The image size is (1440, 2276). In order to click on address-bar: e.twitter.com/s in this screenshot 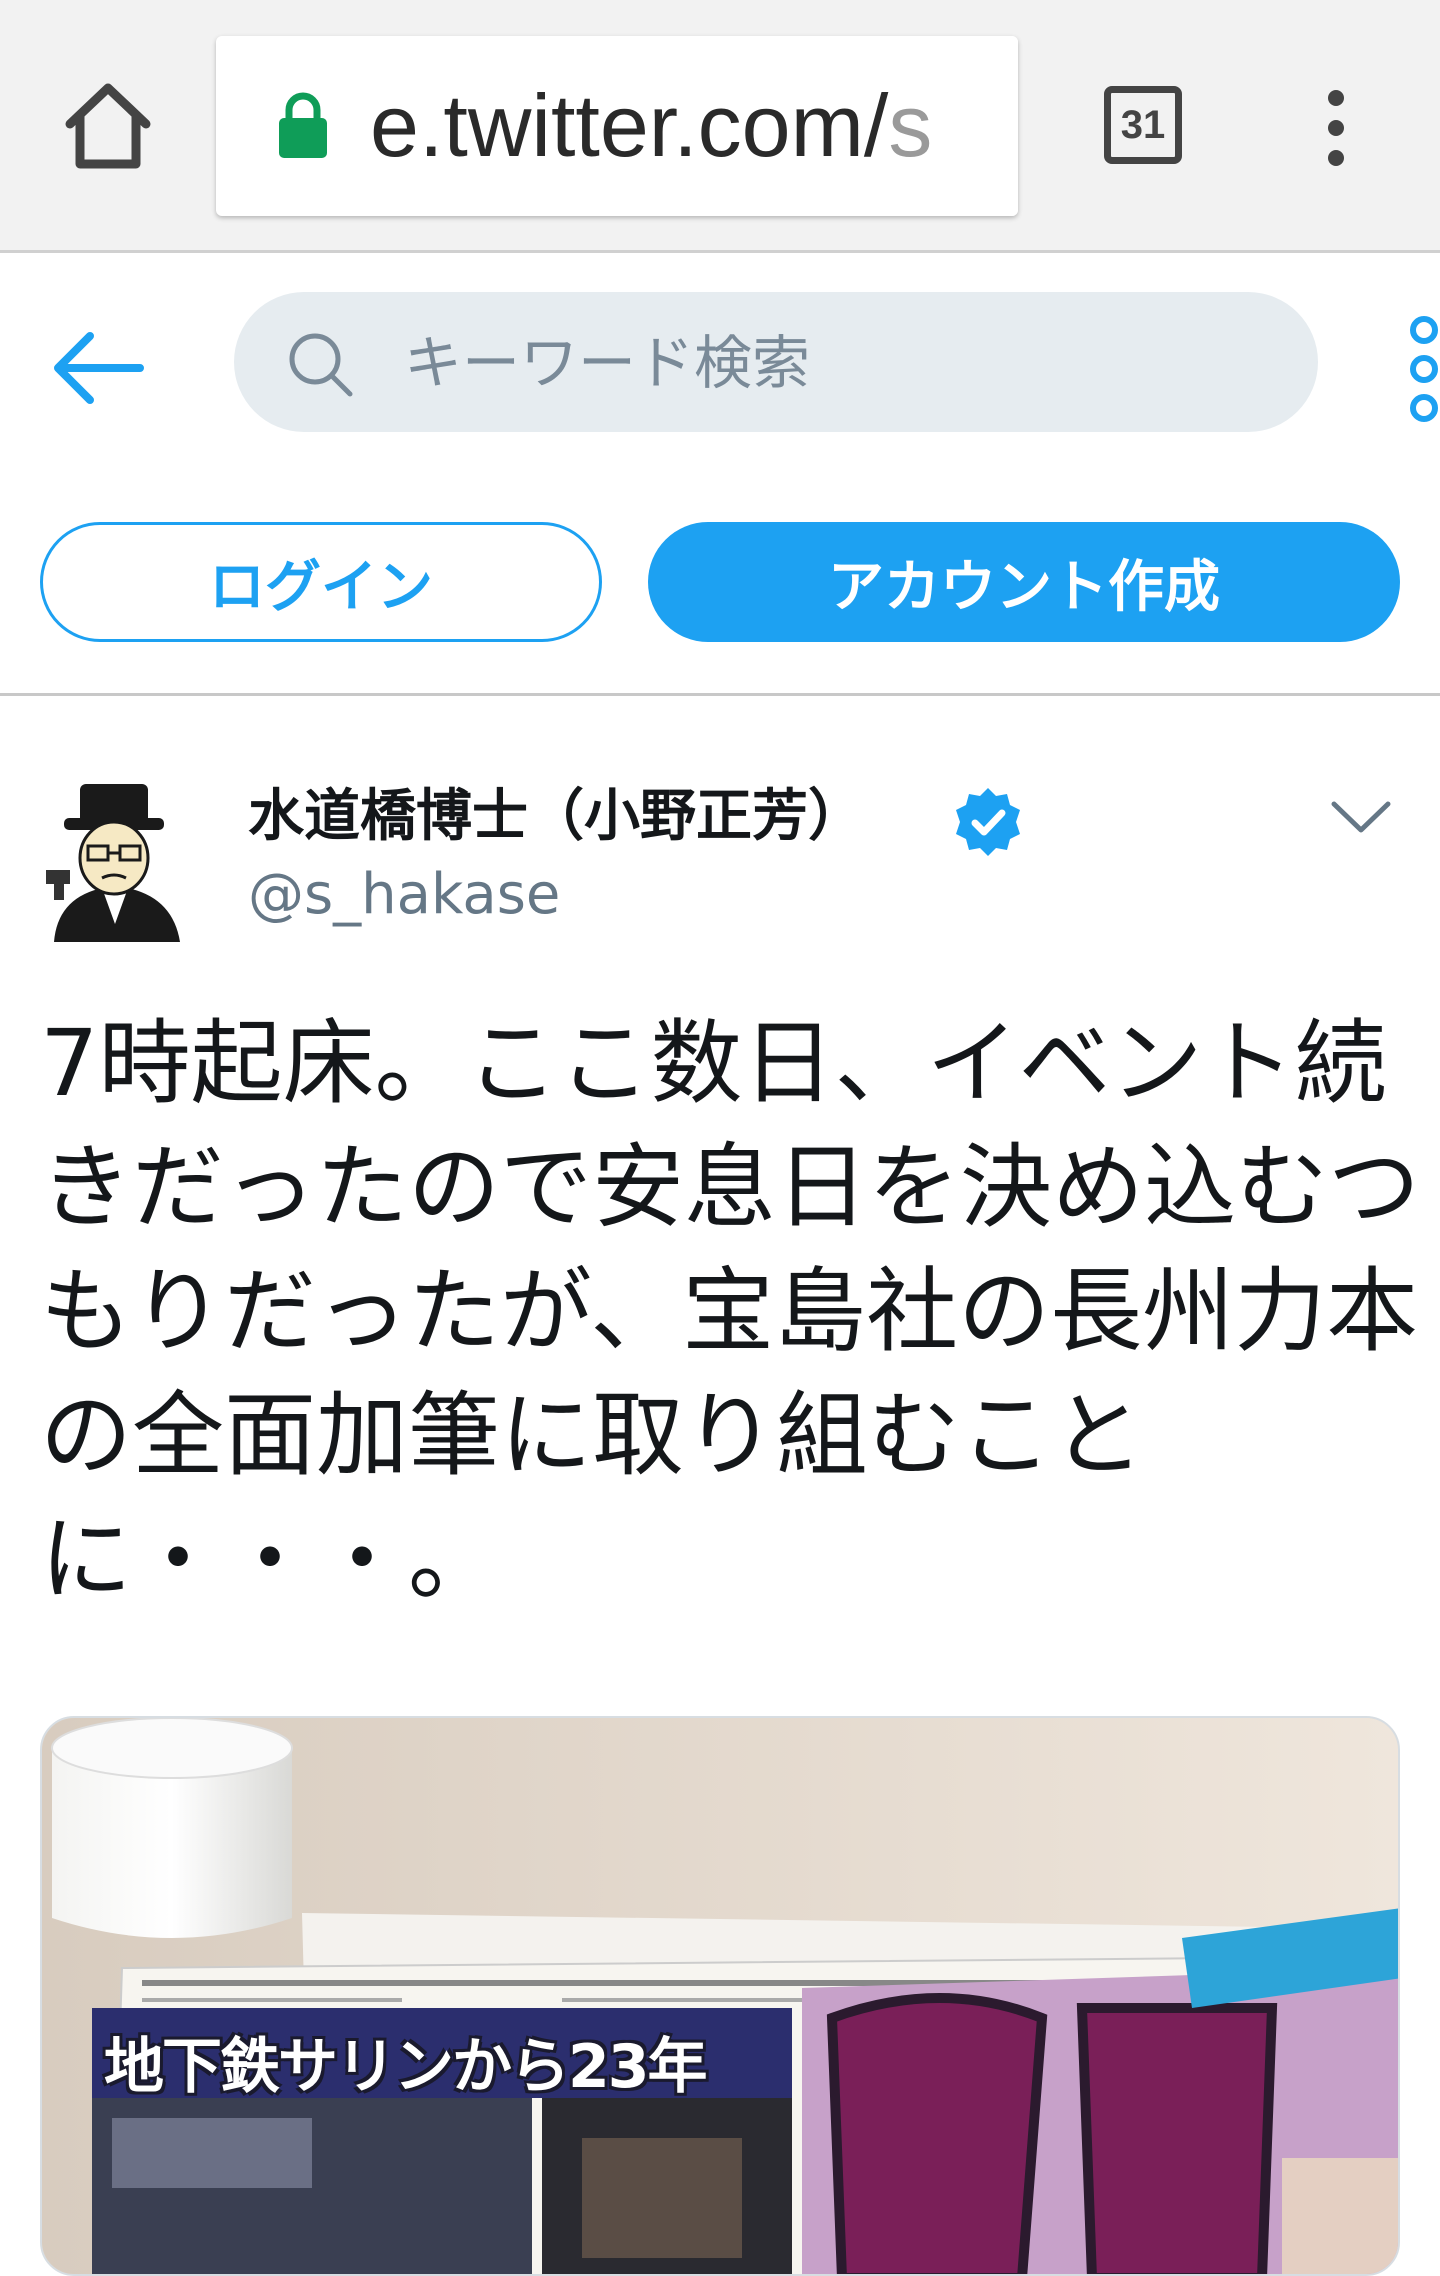, I will do `click(617, 126)`.